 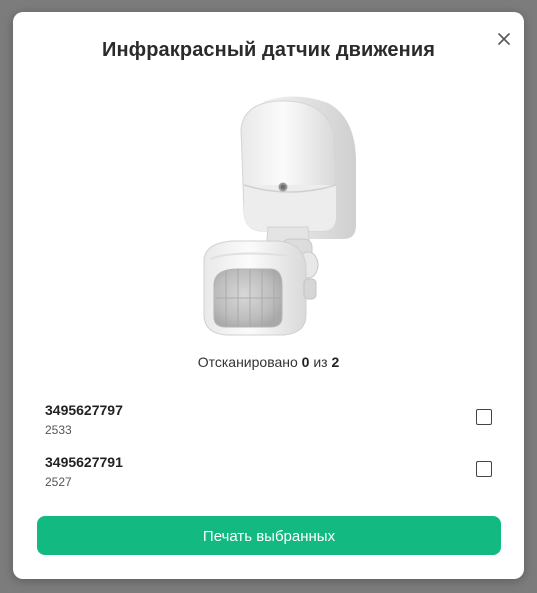 I want to click on motion-sensor-image, so click(x=271, y=214).